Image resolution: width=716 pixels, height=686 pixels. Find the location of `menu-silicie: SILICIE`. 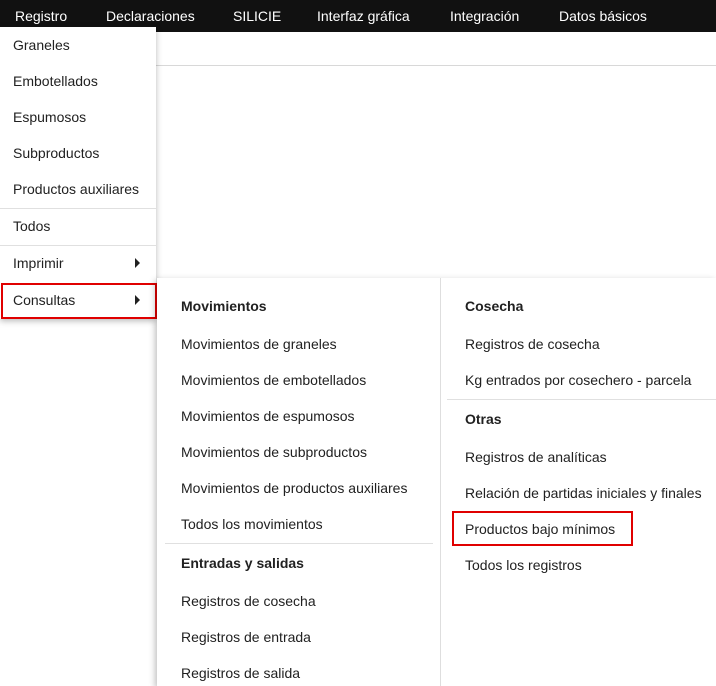

menu-silicie: SILICIE is located at coordinates (257, 16).